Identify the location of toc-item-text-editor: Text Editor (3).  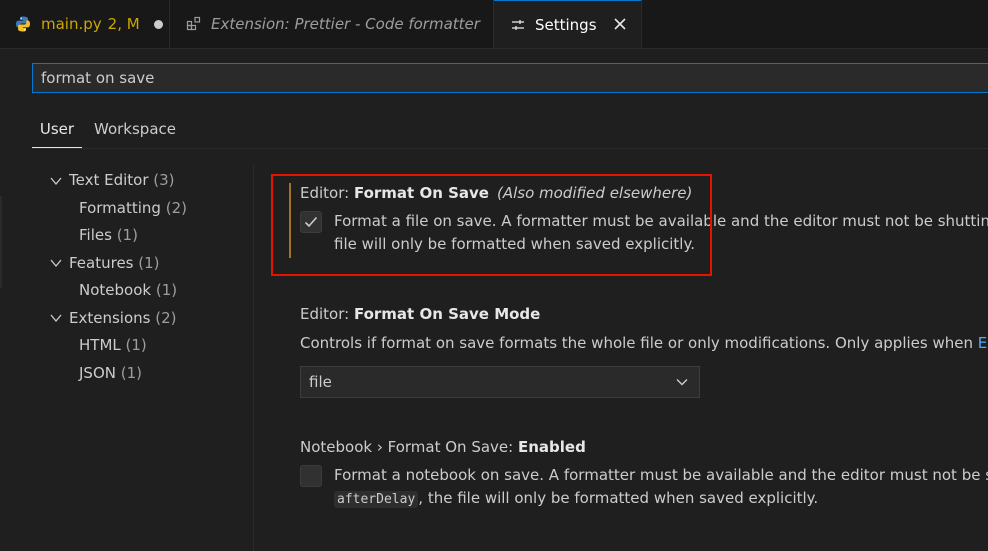
(122, 180).